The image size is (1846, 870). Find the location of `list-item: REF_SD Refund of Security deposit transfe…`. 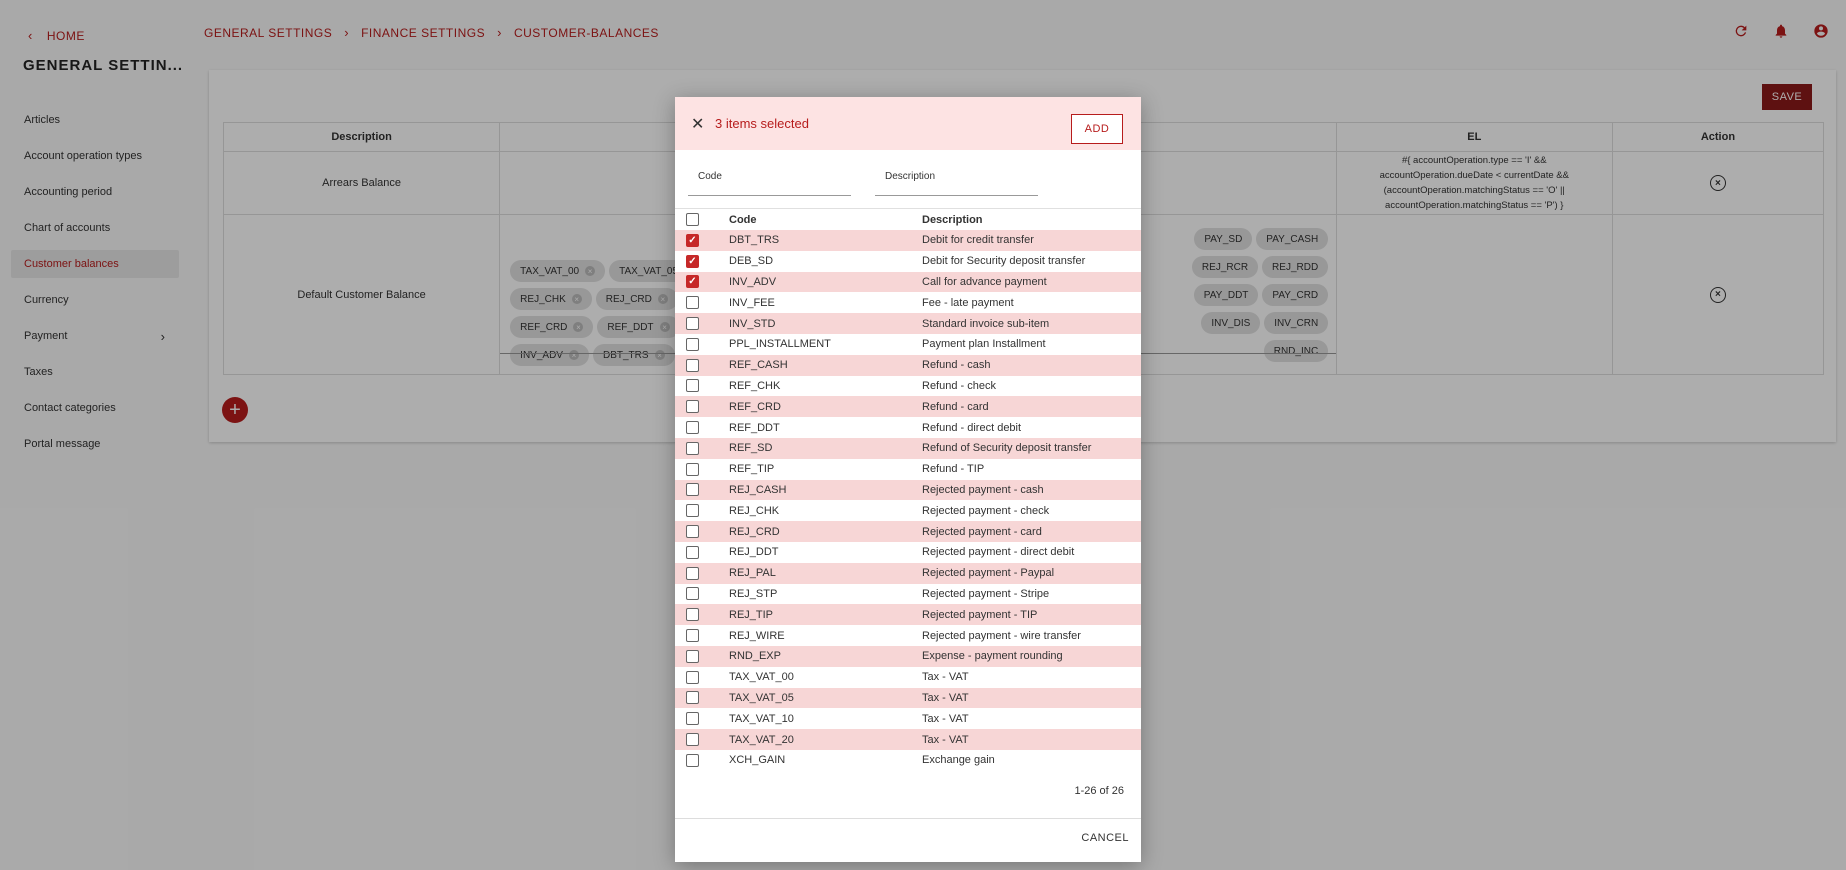

list-item: REF_SD Refund of Security deposit transfe… is located at coordinates (908, 448).